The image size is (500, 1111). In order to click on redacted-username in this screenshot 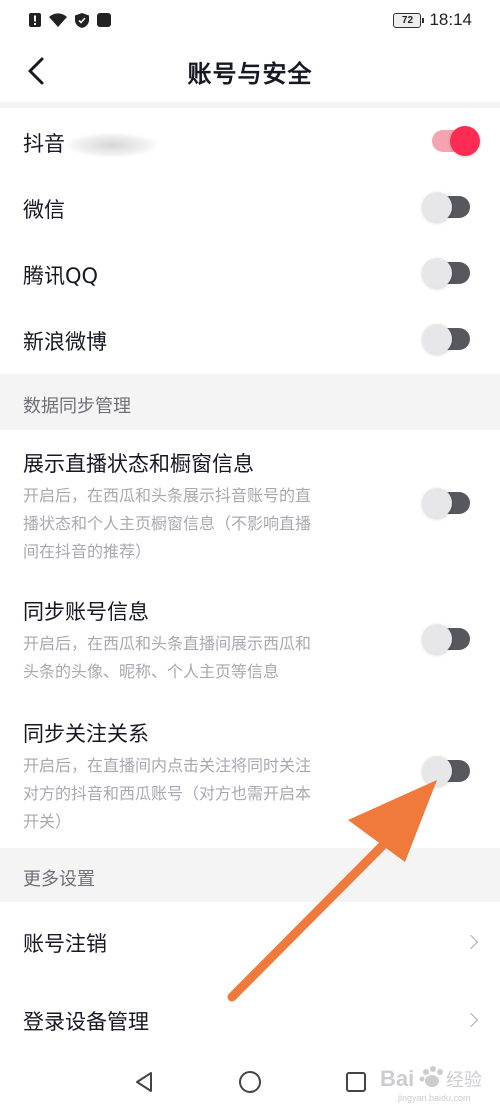, I will do `click(112, 145)`.